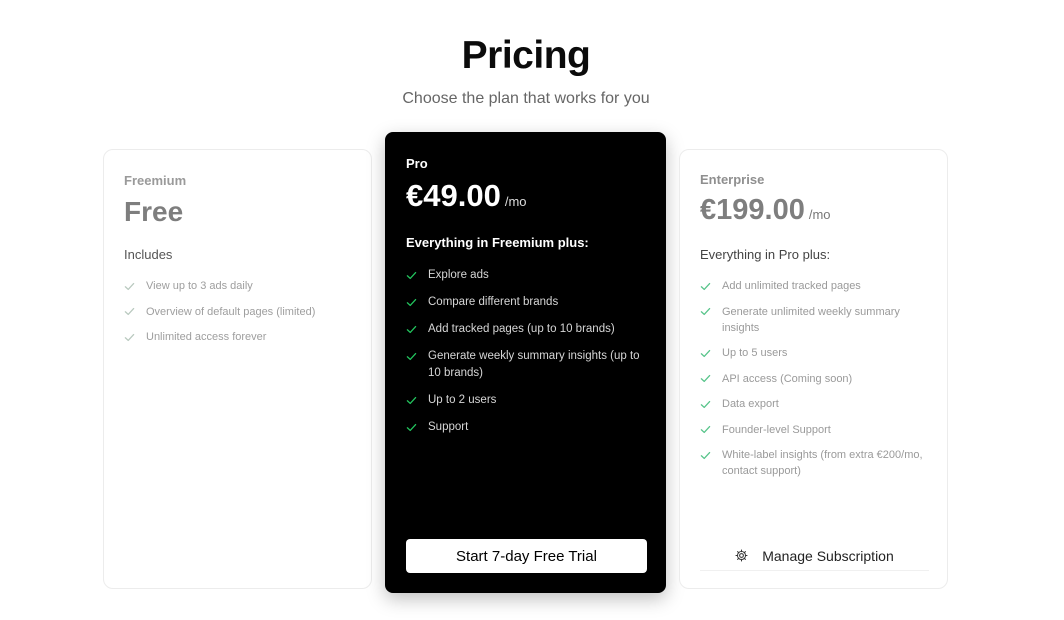  Describe the element at coordinates (526, 55) in the screenshot. I see `page-title: Pricing` at that location.